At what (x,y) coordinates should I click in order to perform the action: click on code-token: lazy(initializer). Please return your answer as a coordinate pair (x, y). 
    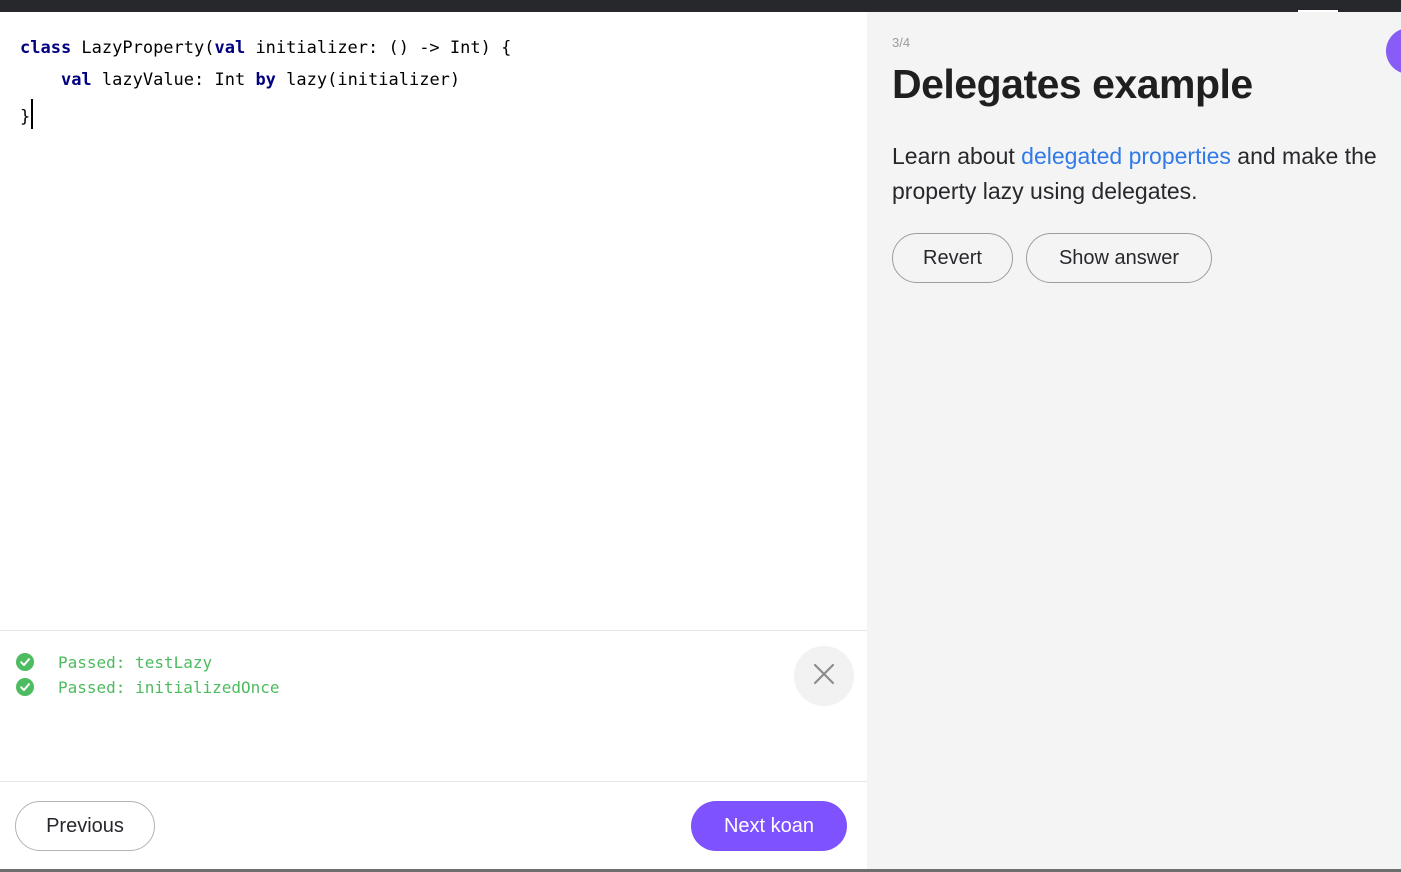
    Looking at the image, I should click on (368, 79).